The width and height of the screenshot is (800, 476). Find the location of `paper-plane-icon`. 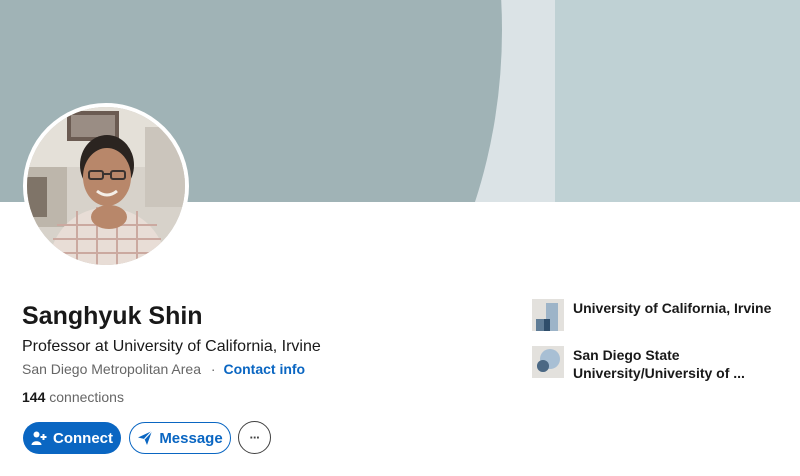

paper-plane-icon is located at coordinates (145, 438).